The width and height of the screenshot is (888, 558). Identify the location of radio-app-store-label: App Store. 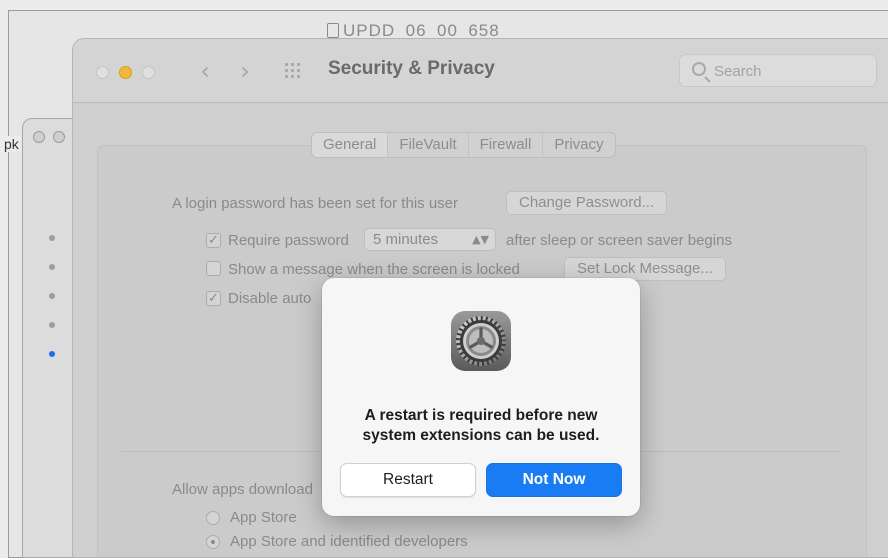
(263, 517).